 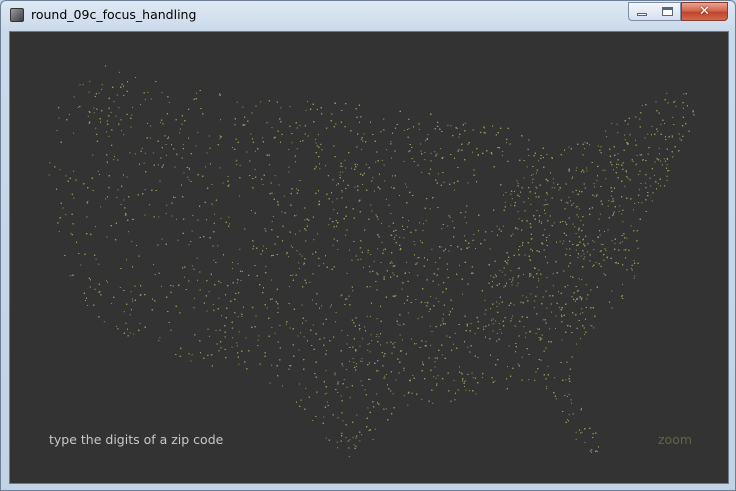 What do you see at coordinates (368, 15) in the screenshot?
I see `title-bar: round_09c_focus_handling ✕` at bounding box center [368, 15].